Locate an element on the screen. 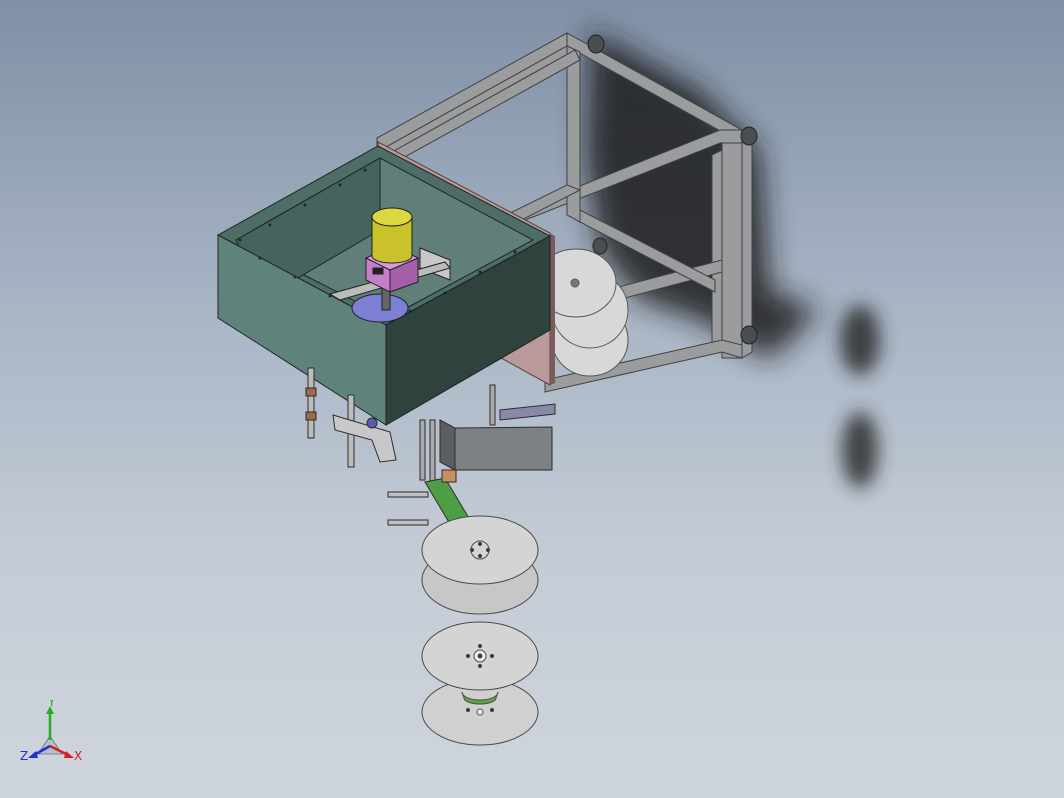  x-axis-head is located at coordinates (69, 754).